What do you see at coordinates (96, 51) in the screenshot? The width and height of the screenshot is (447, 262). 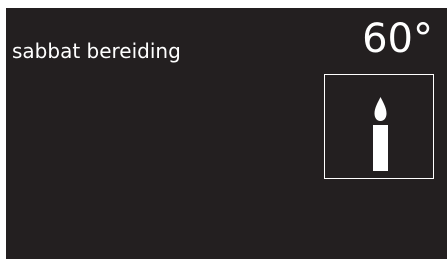 I see `program-name: sabbat bereiding` at bounding box center [96, 51].